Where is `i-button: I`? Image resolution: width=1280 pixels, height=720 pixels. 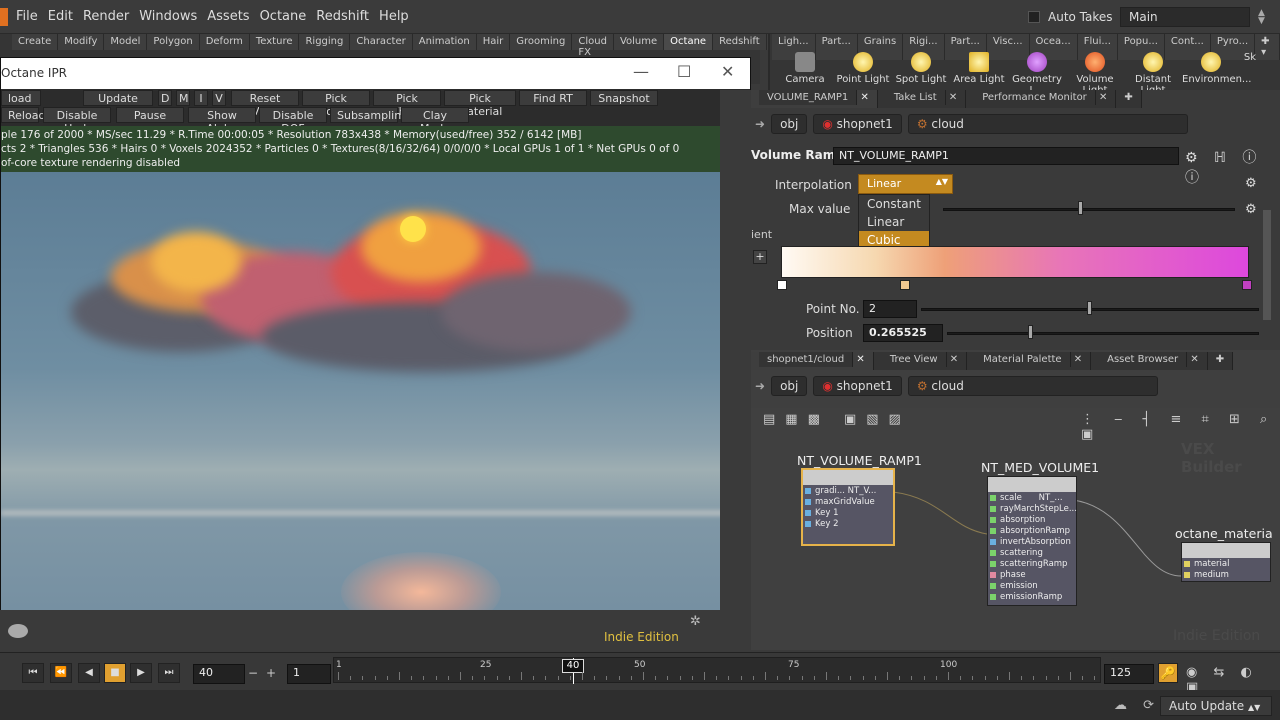 i-button: I is located at coordinates (201, 98).